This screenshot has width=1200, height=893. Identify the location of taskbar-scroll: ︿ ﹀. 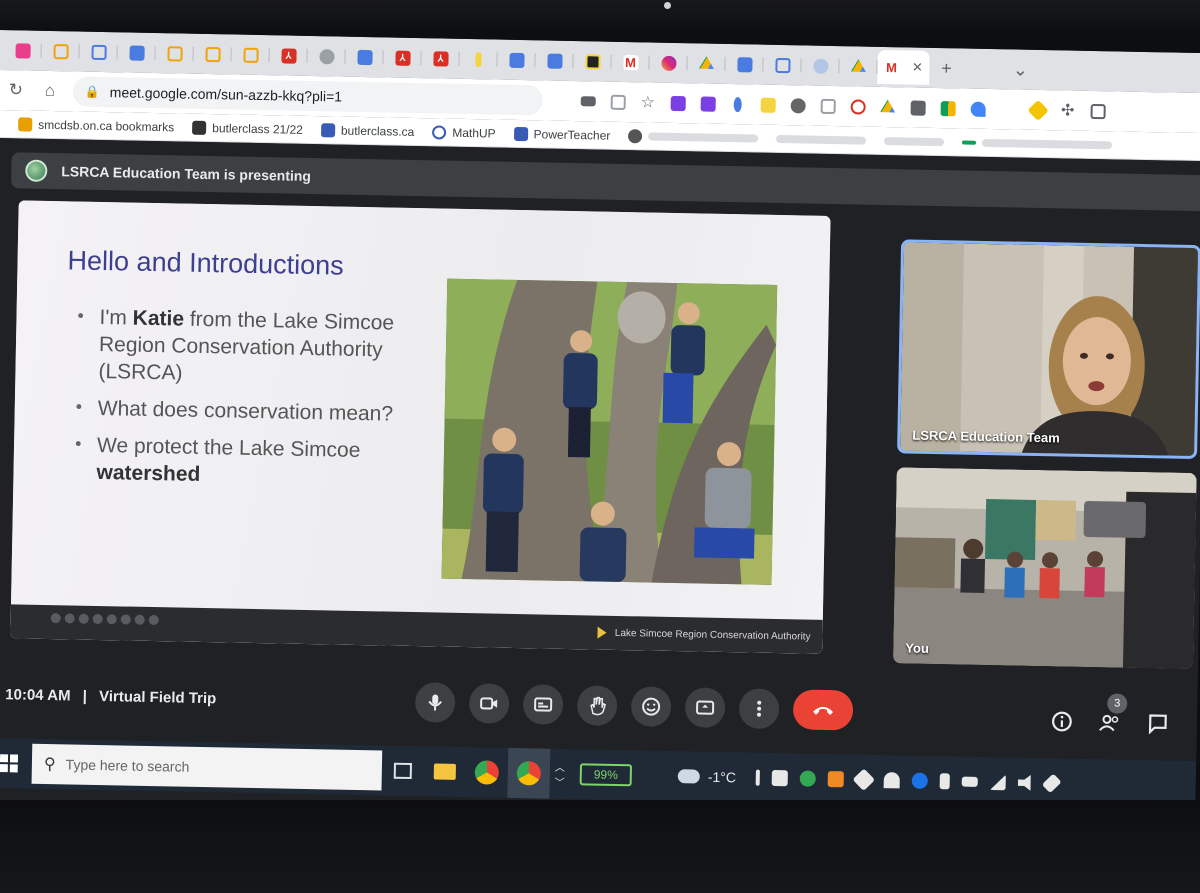
(559, 774).